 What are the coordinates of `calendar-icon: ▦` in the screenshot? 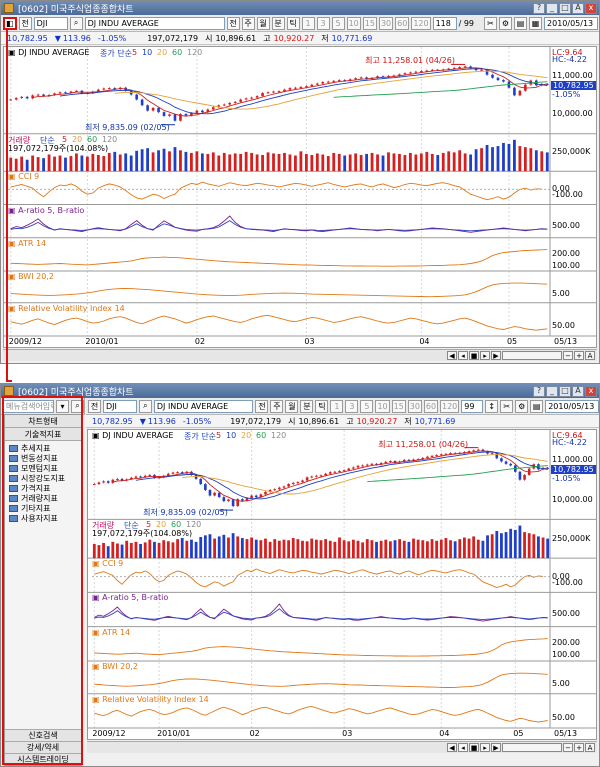 It's located at (536, 23).